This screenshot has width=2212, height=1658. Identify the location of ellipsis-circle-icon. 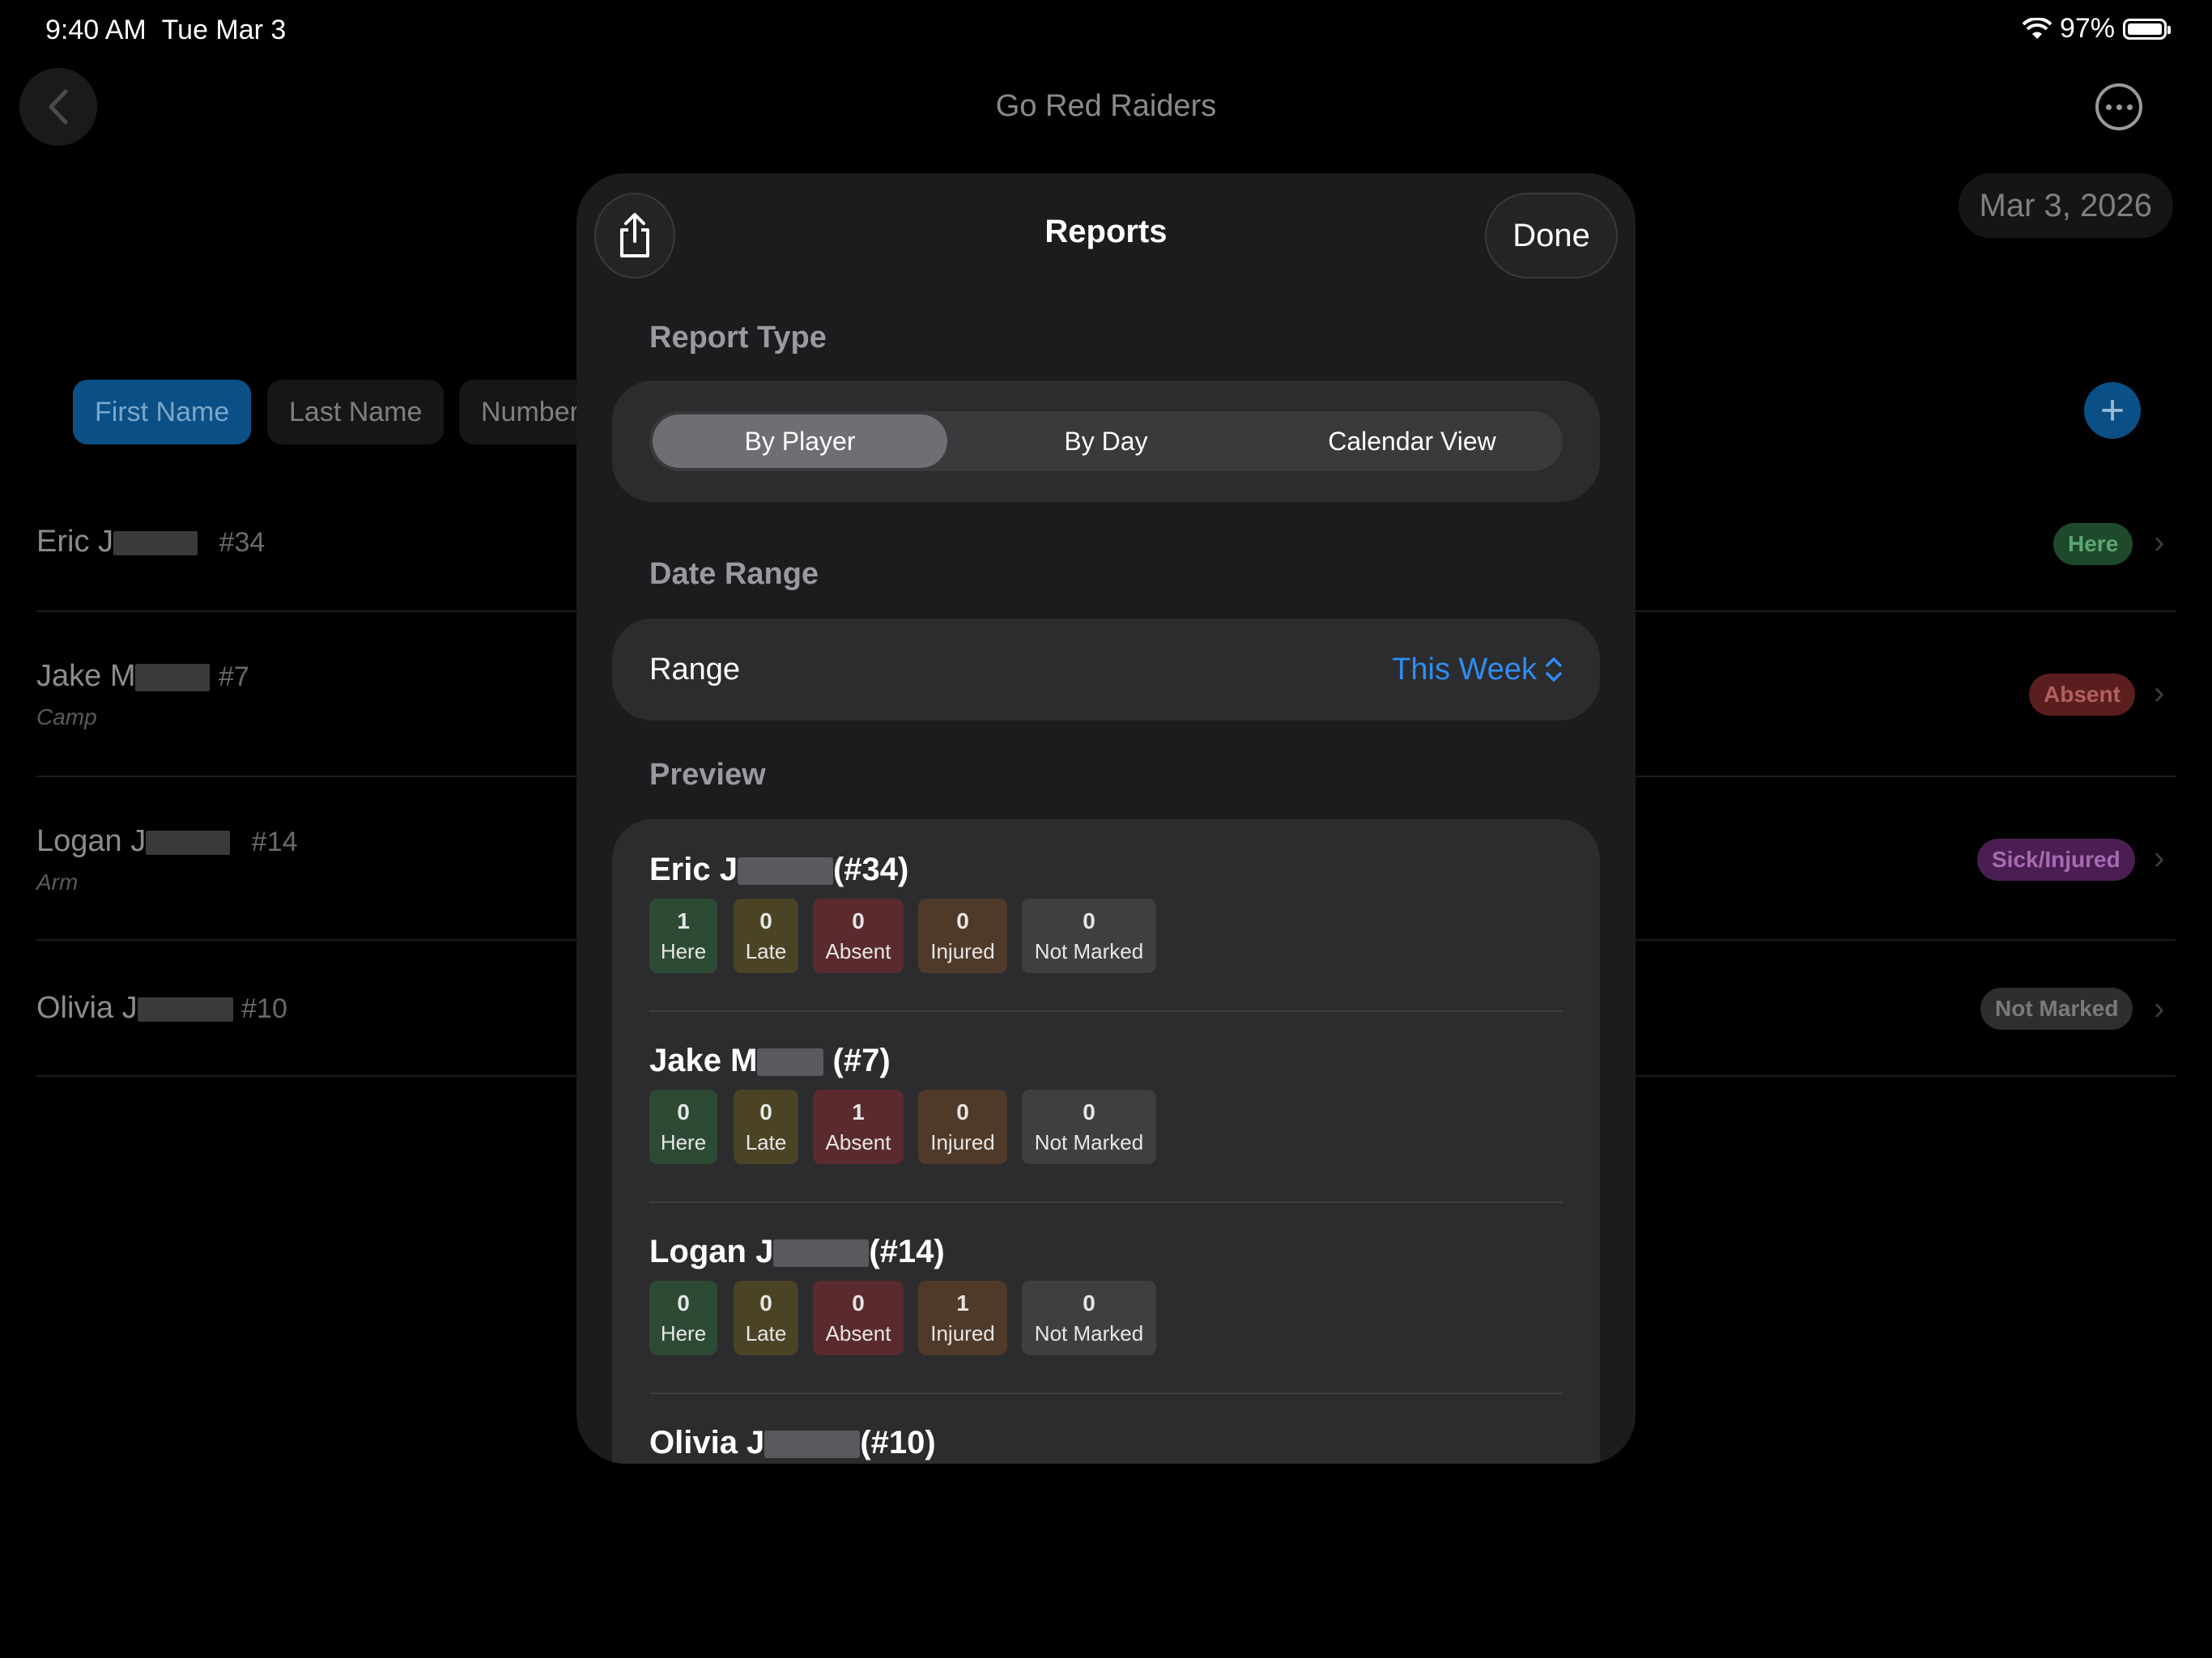
(2118, 106).